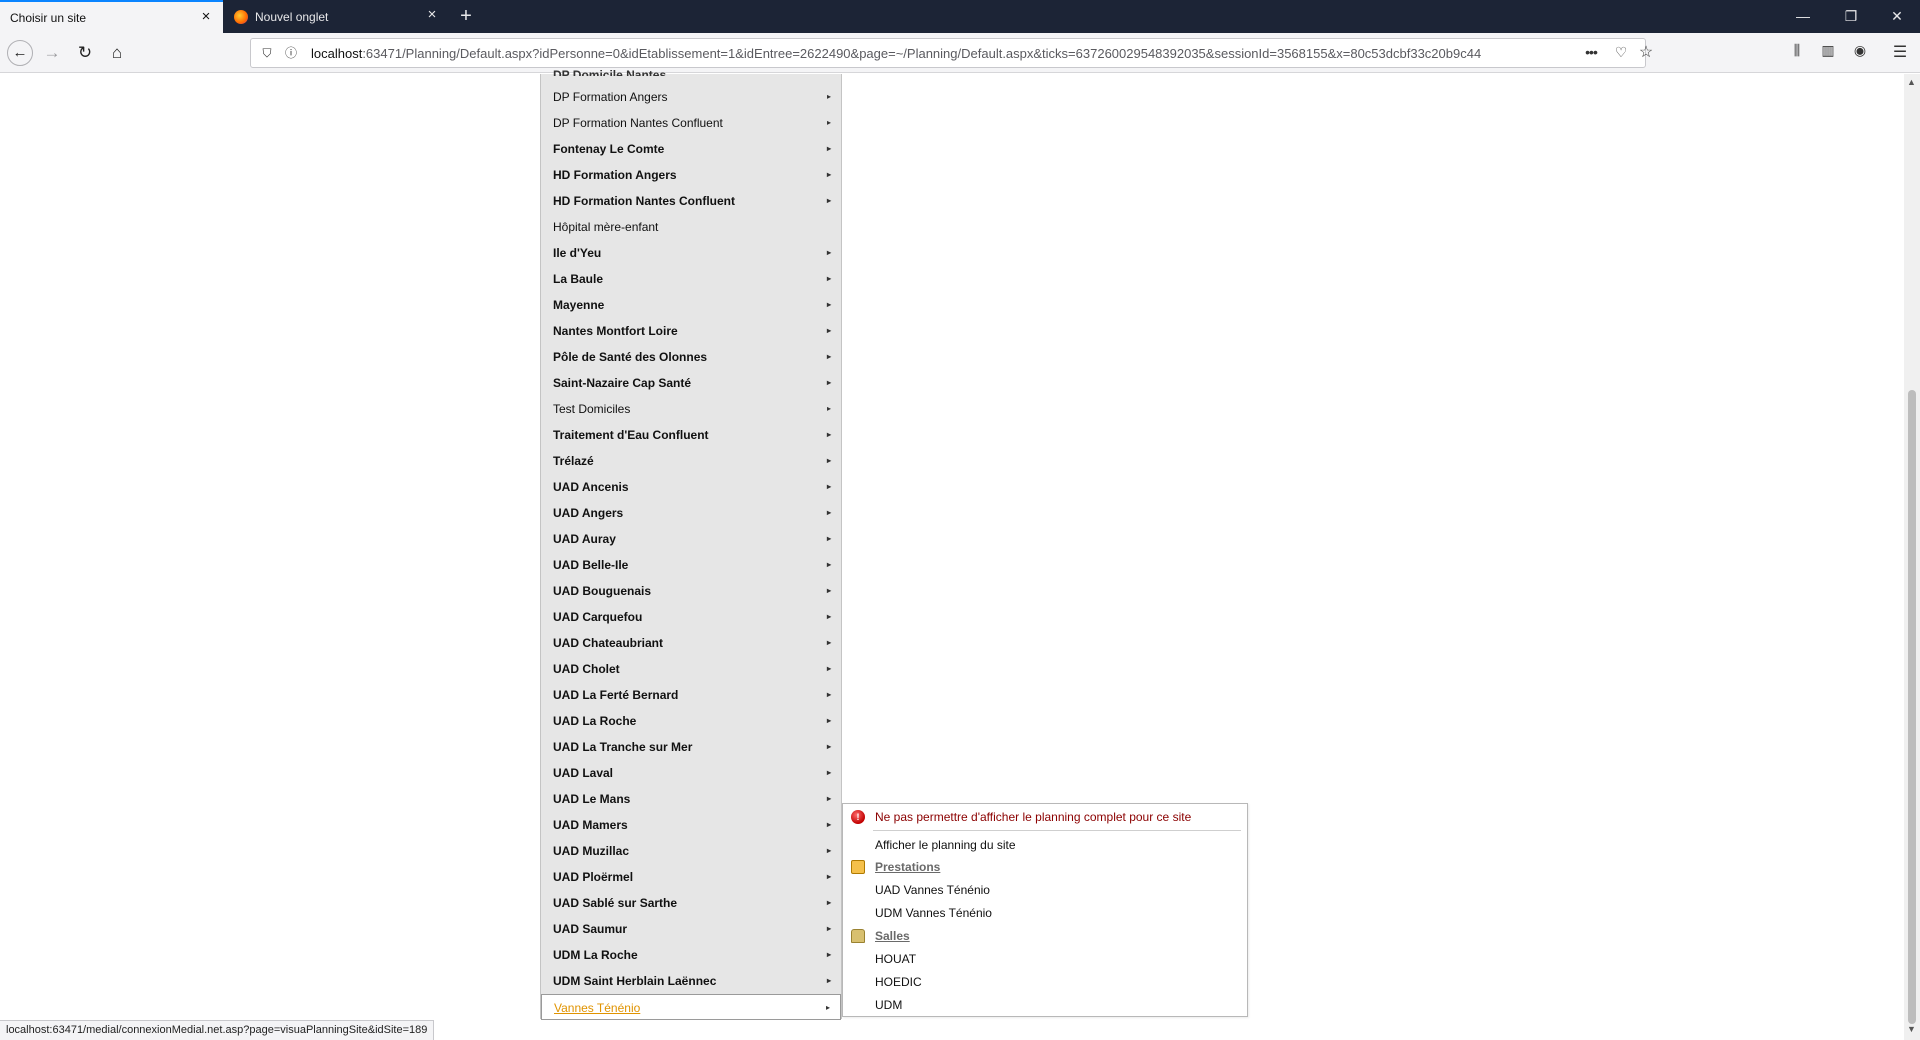  I want to click on site-menu-item: Saint-Nazaire Cap Santé ▸, so click(691, 383).